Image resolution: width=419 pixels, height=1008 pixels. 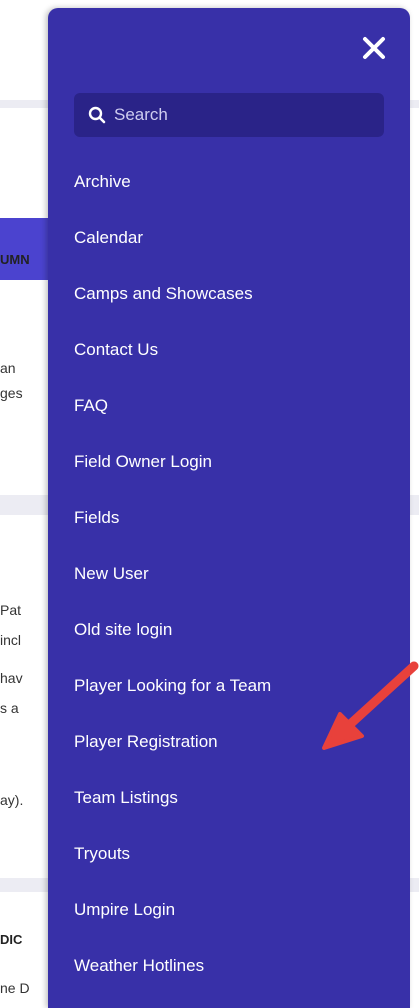 I want to click on background-text: ne D, so click(x=15, y=988).